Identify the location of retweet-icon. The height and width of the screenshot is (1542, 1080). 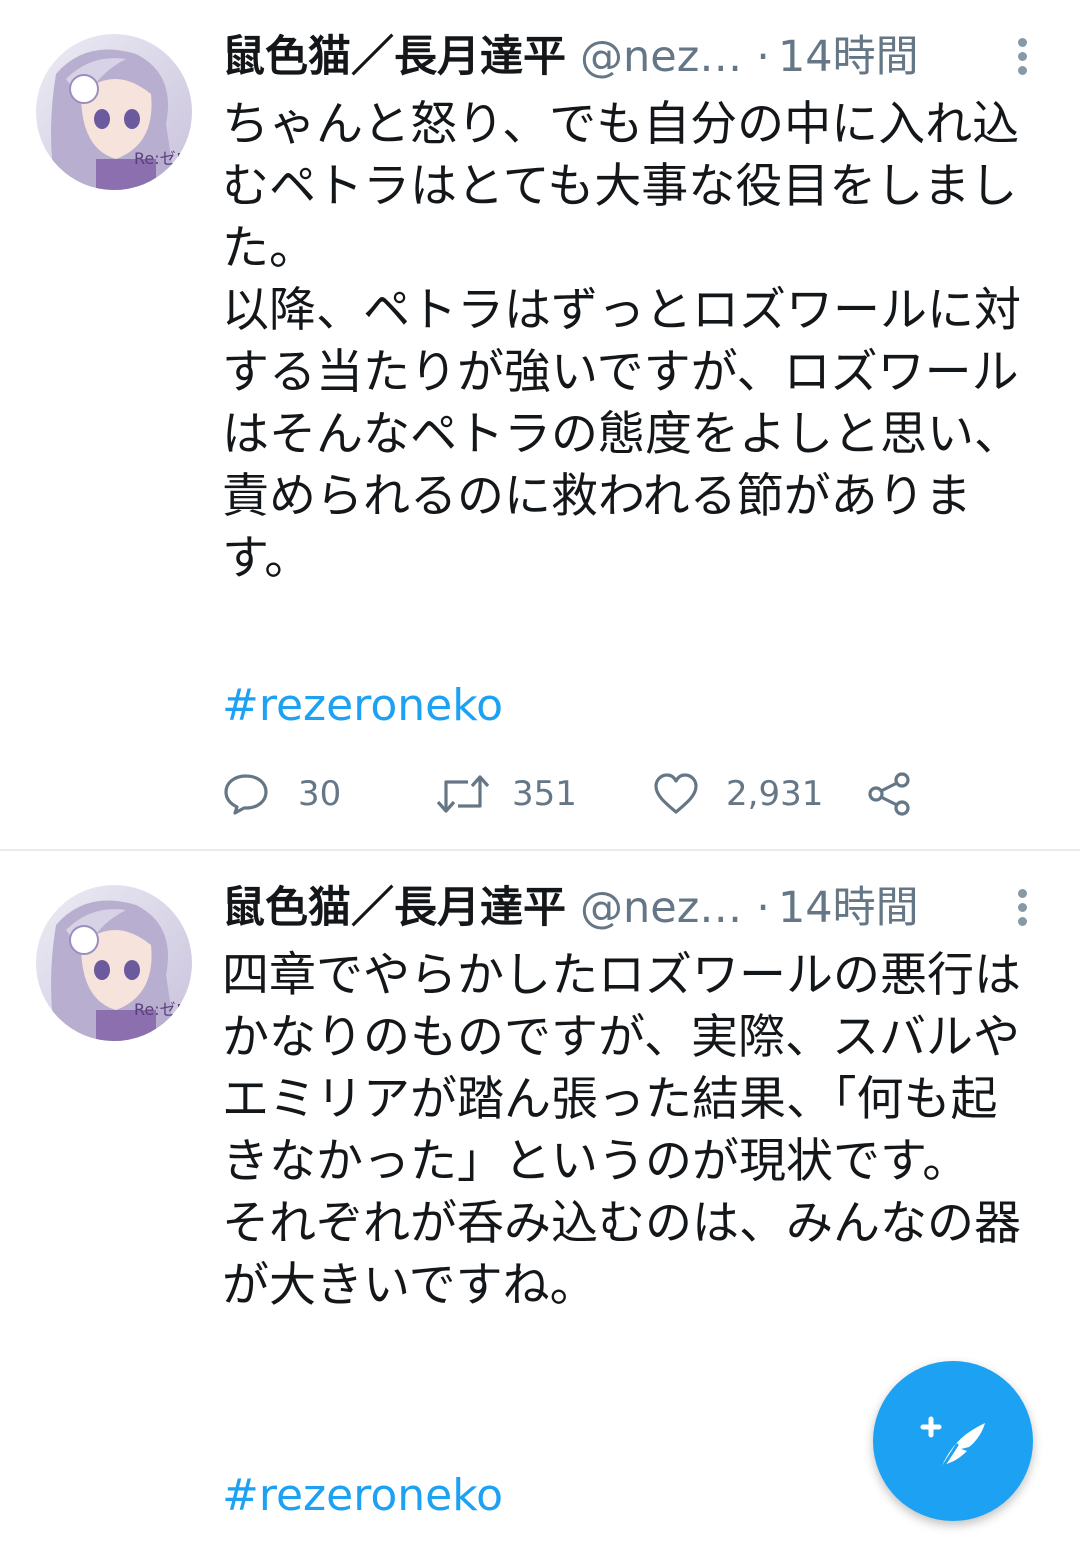
(463, 794).